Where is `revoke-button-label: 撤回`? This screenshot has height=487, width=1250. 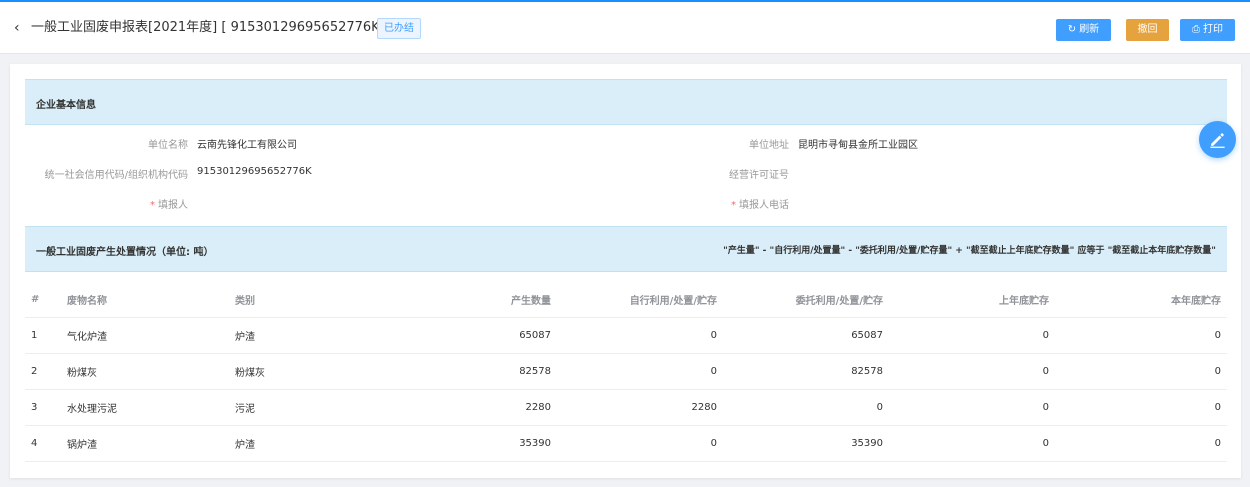
revoke-button-label: 撤回 is located at coordinates (1147, 29).